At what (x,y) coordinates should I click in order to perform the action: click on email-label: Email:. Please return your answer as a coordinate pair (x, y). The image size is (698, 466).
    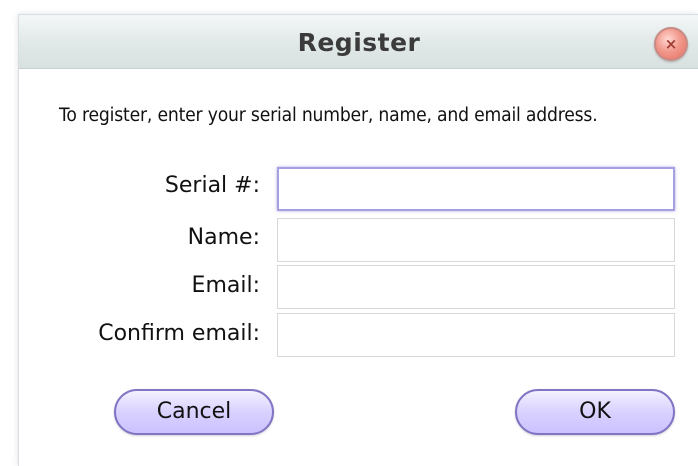
    Looking at the image, I should click on (225, 285).